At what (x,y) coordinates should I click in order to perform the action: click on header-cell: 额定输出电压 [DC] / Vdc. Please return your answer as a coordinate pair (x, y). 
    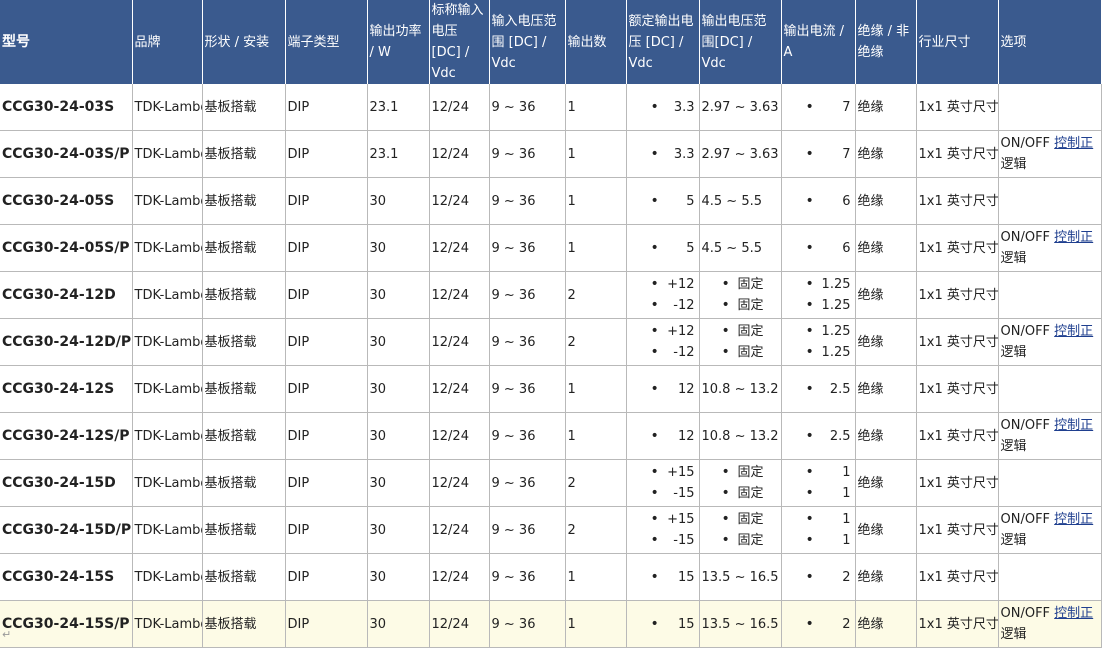
    Looking at the image, I should click on (663, 42).